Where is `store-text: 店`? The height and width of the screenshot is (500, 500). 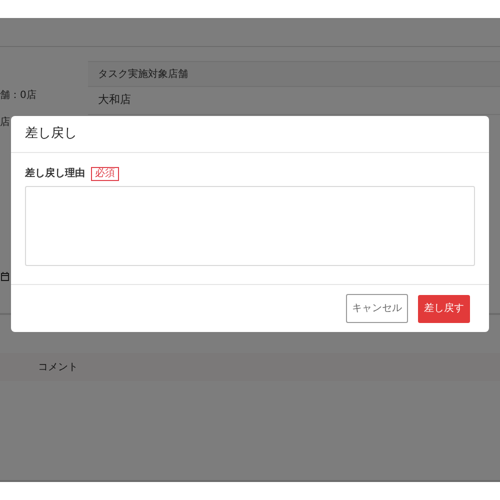 store-text: 店 is located at coordinates (5, 123).